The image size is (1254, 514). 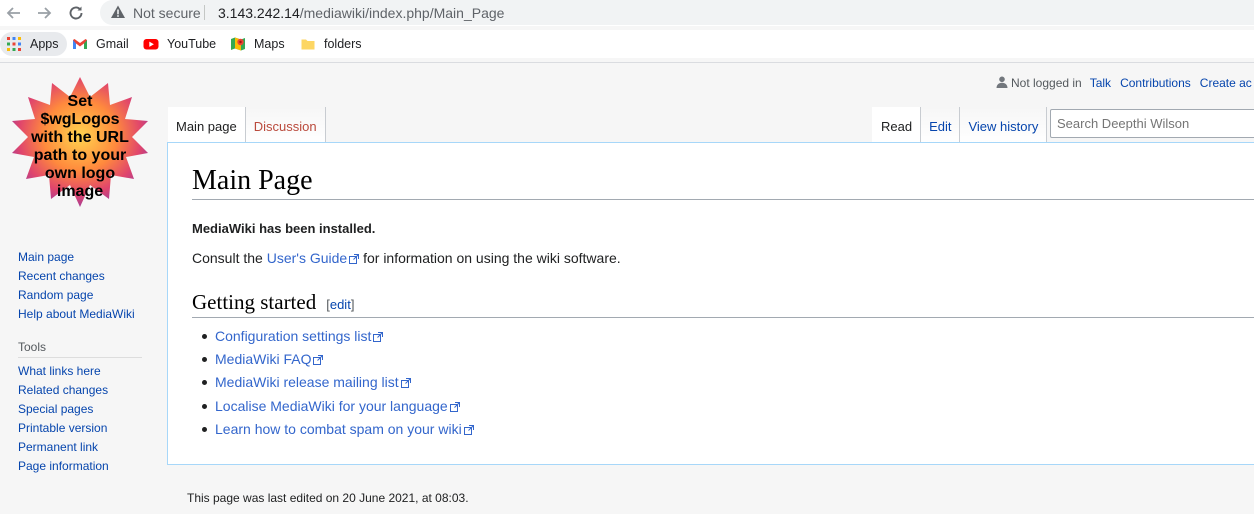 What do you see at coordinates (167, 13) in the screenshot?
I see `not-secure-label: Not secure` at bounding box center [167, 13].